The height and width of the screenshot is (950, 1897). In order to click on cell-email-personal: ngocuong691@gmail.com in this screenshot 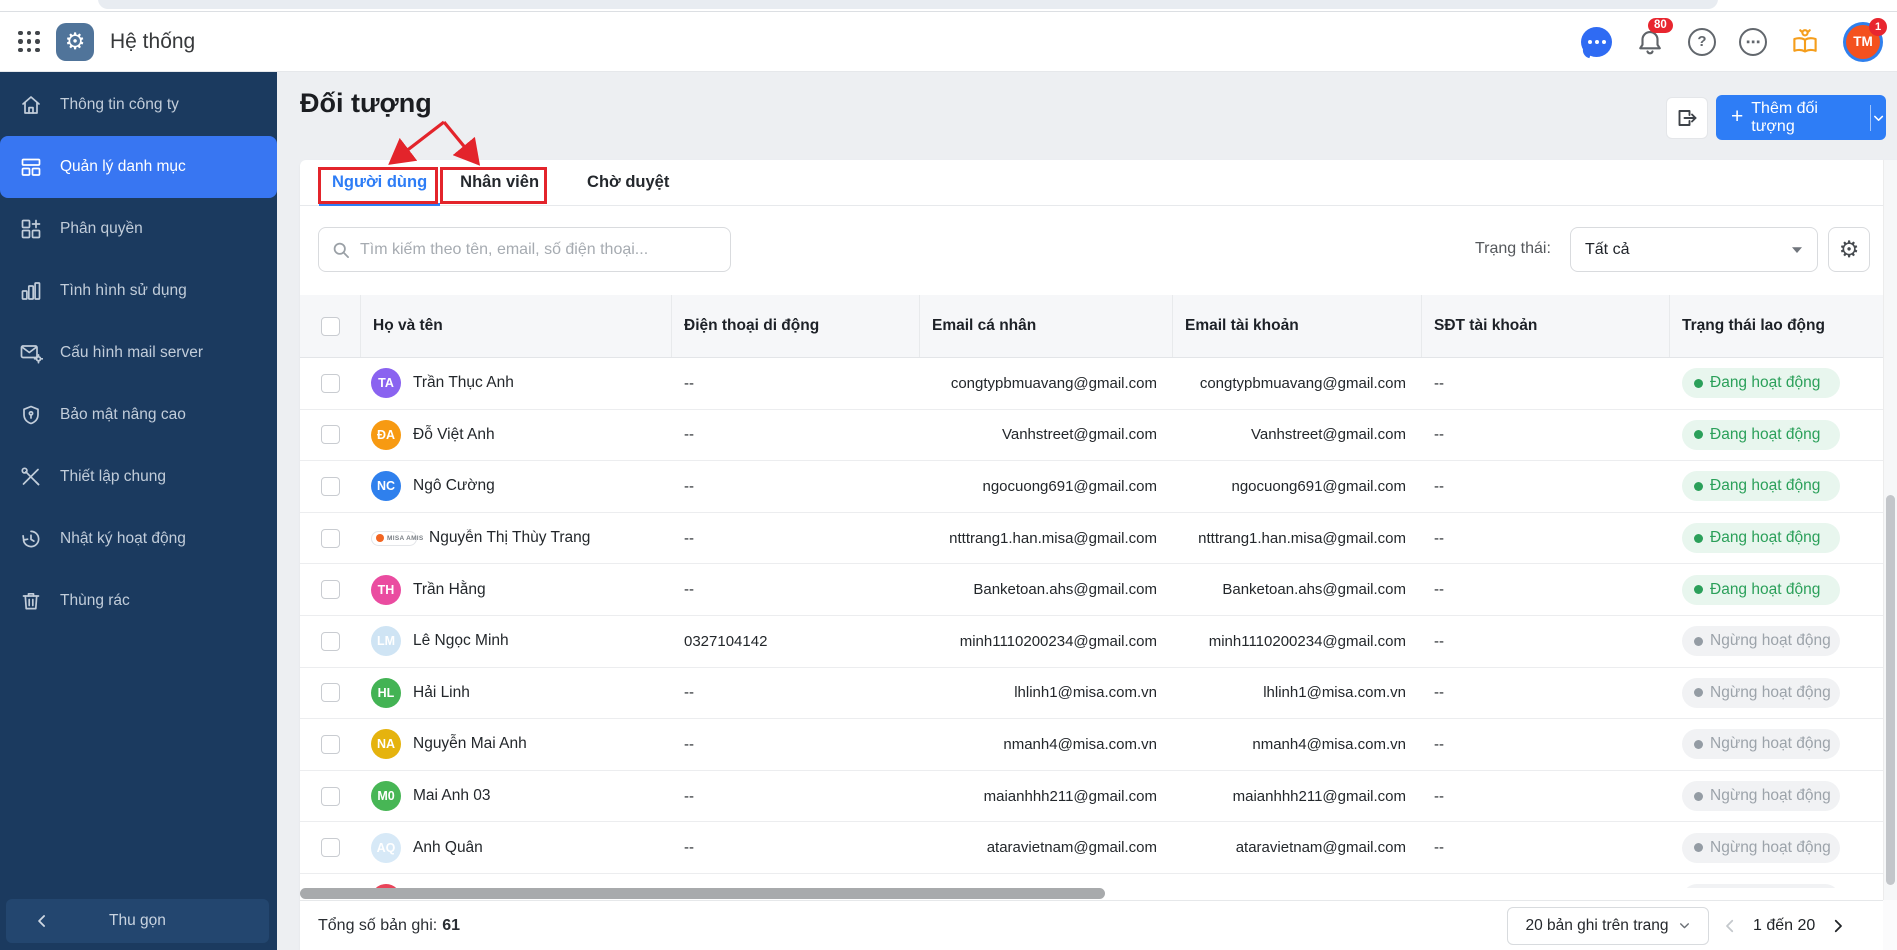, I will do `click(1070, 486)`.